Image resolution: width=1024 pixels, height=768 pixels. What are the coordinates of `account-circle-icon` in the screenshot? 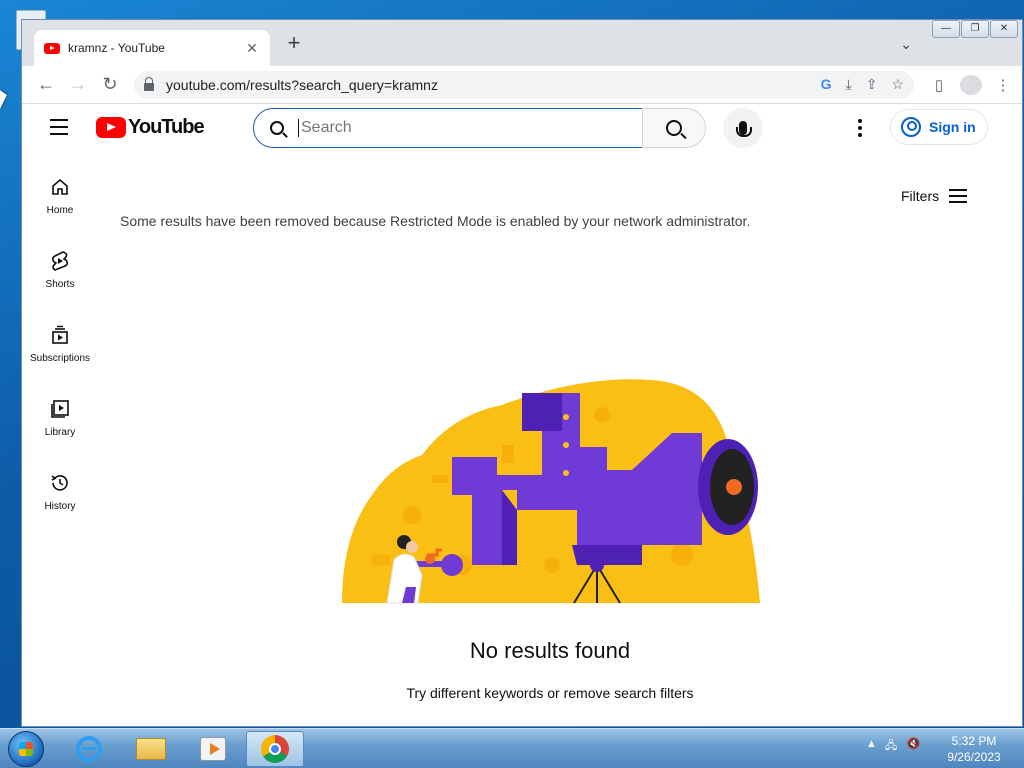 It's located at (911, 127).